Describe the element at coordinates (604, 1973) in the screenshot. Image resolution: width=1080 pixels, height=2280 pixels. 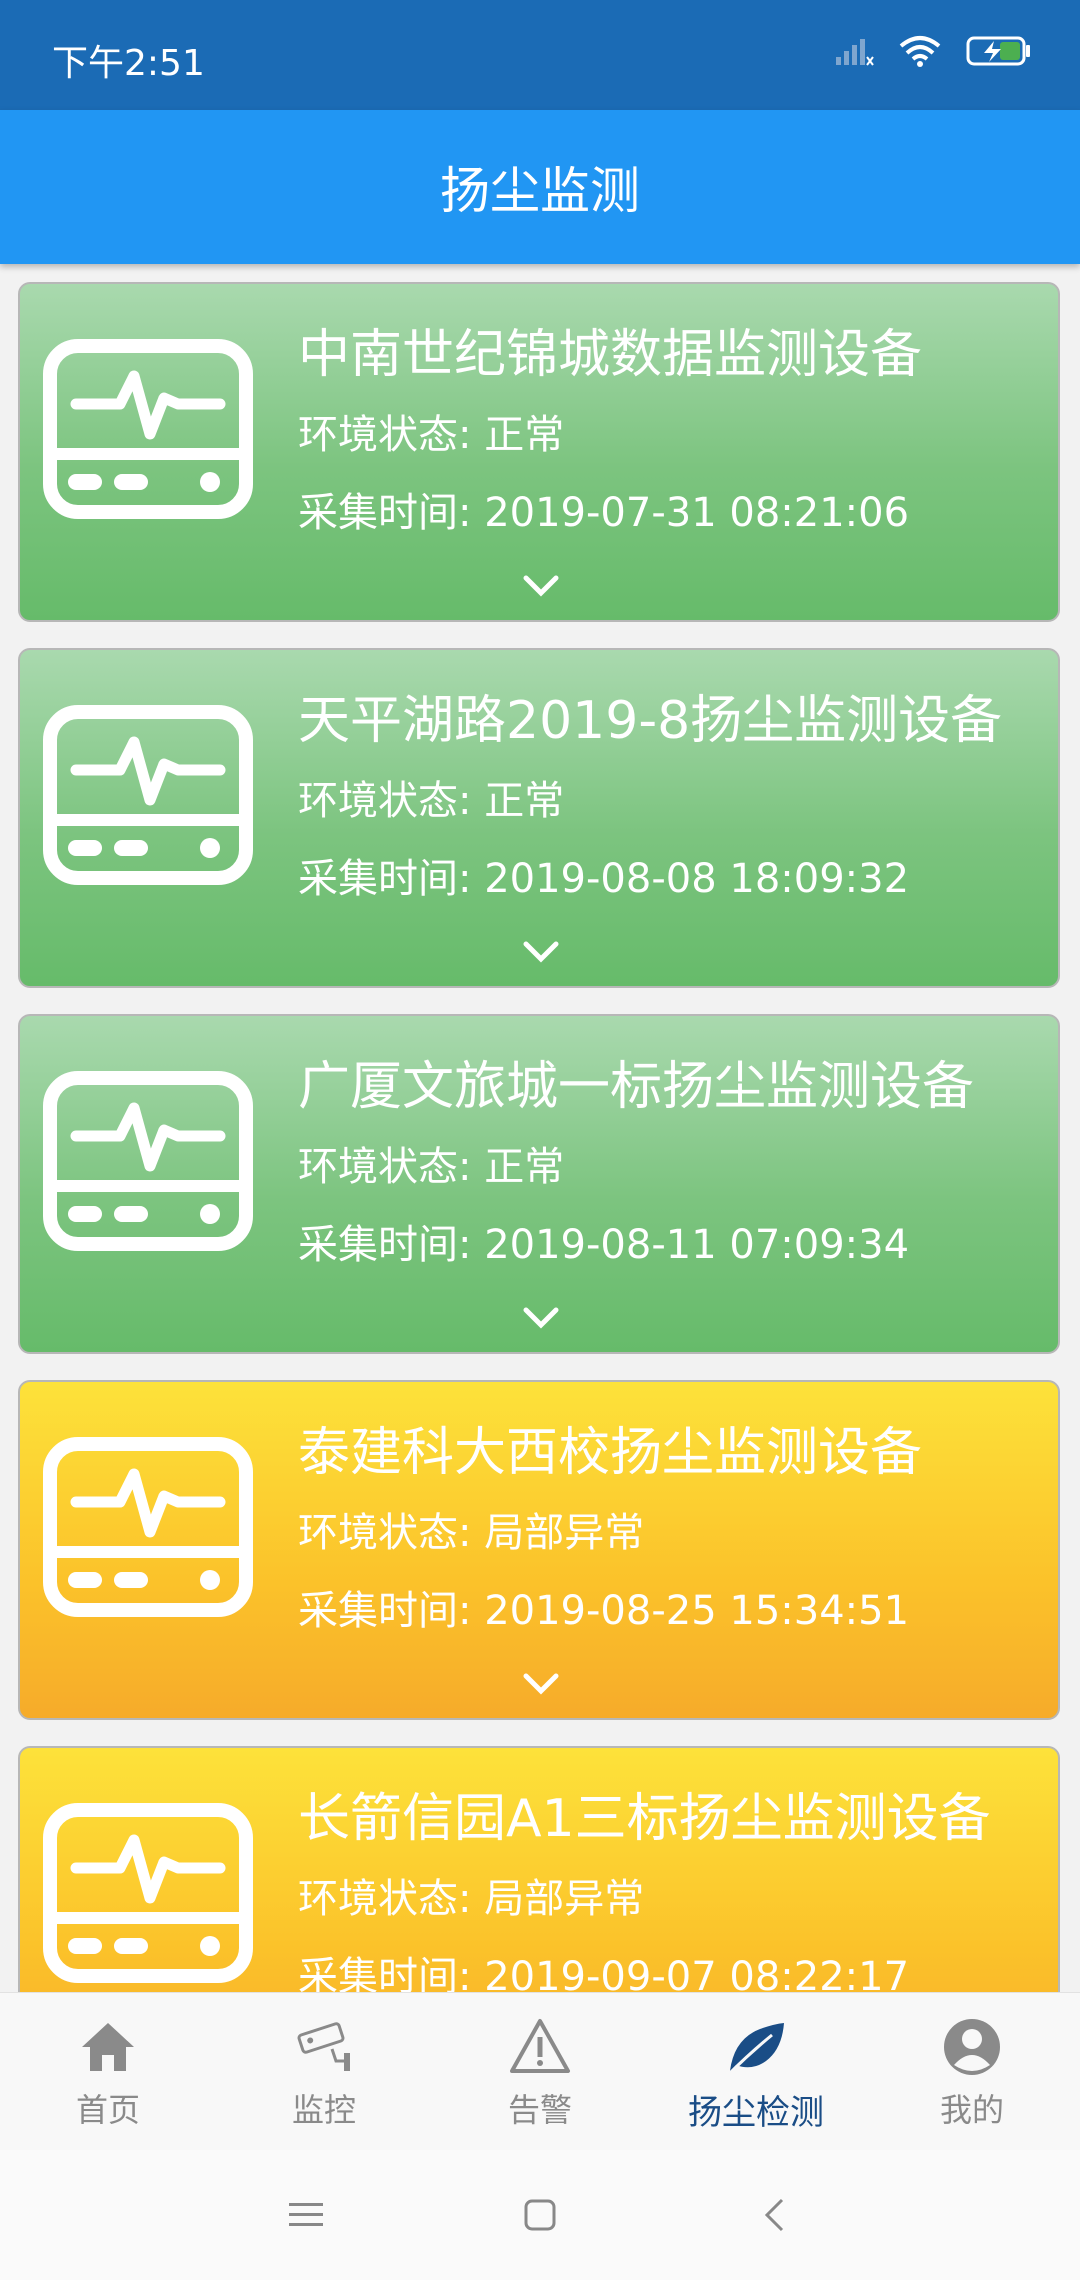
I see `device-time: 采集时间: 2019-09-07 08:22:17` at that location.